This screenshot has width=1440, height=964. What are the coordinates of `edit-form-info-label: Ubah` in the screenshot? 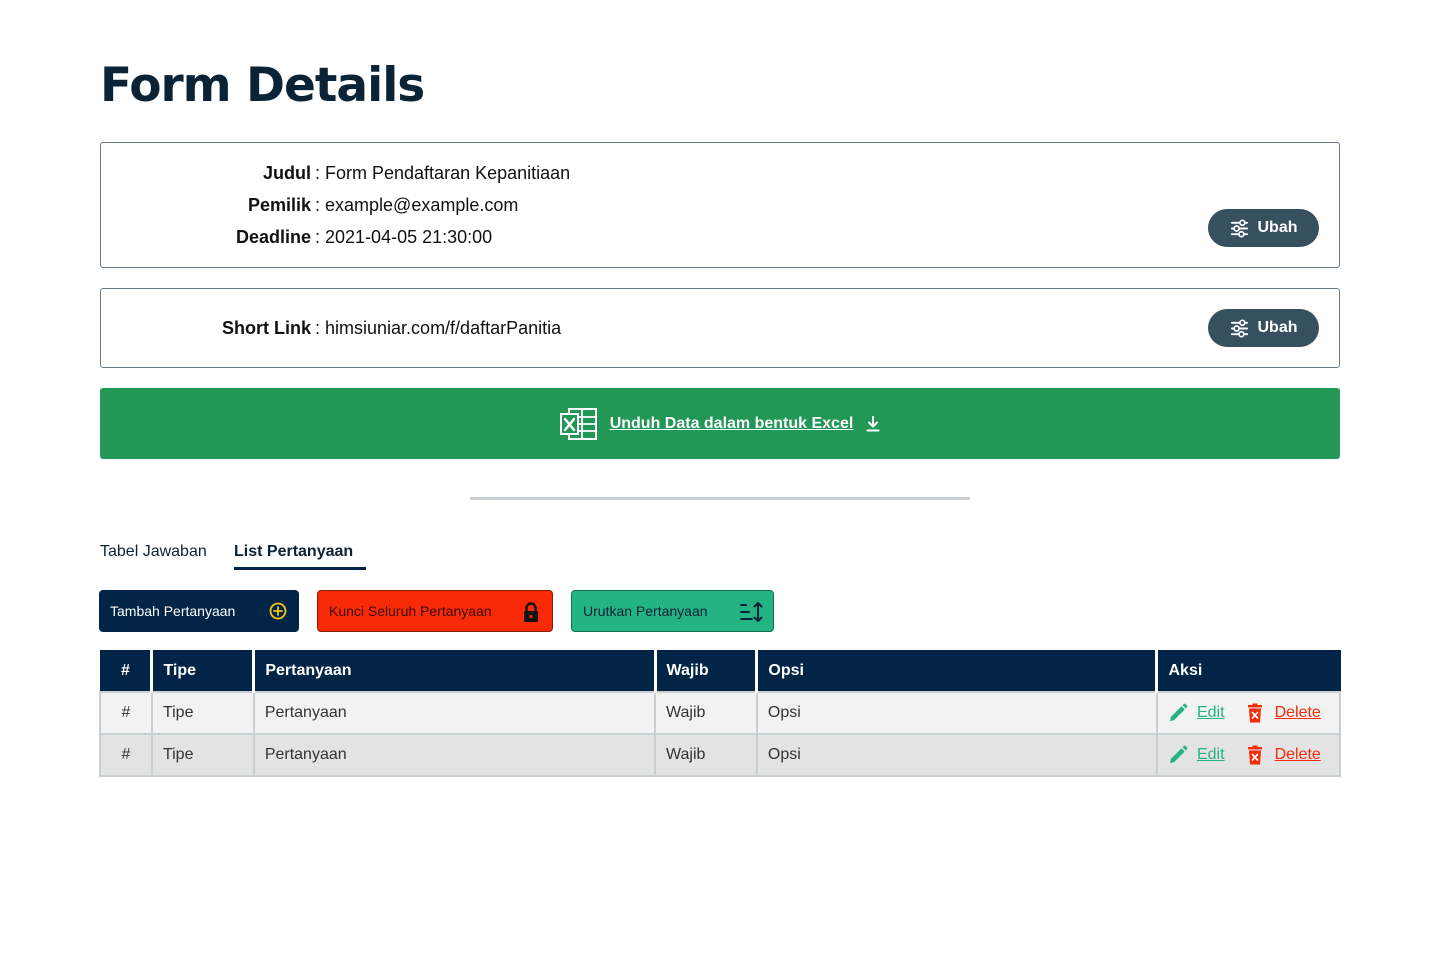 It's located at (1277, 227).